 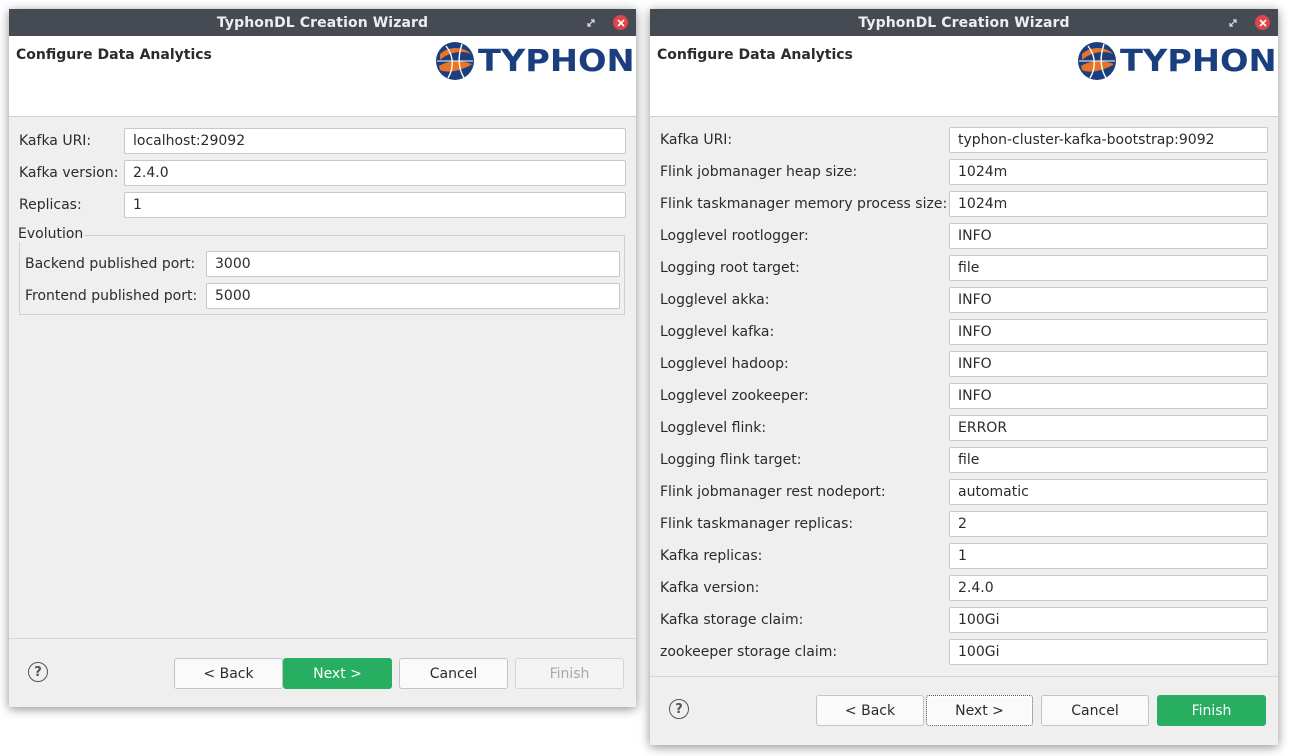 What do you see at coordinates (730, 268) in the screenshot?
I see `field-label: Logging root target:` at bounding box center [730, 268].